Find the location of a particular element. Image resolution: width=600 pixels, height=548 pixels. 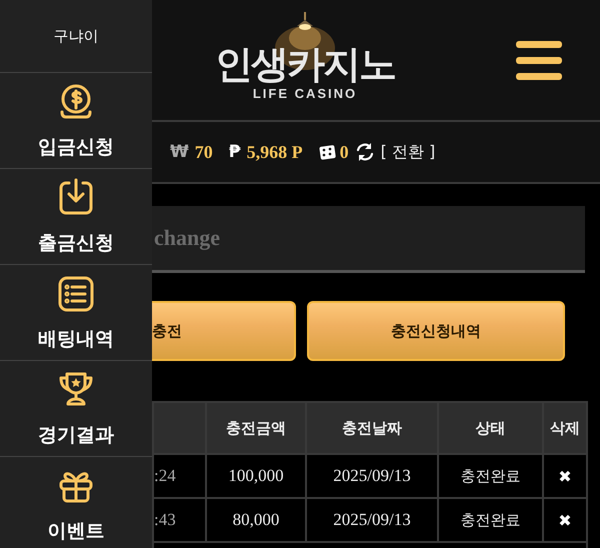

panel-title: change is located at coordinates (187, 238).